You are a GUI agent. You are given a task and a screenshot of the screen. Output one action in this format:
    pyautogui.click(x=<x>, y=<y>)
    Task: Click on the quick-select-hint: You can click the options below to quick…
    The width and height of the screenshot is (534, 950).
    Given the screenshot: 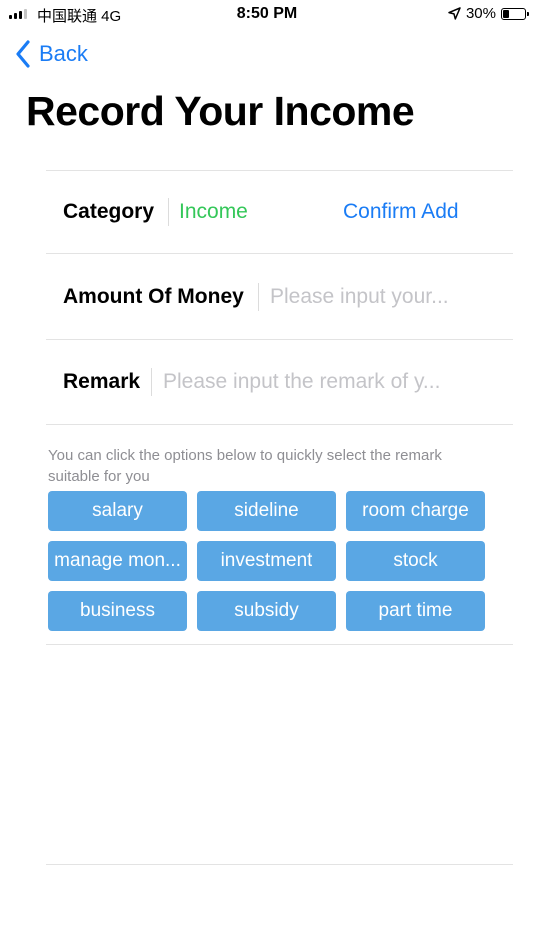 What is the action you would take?
    pyautogui.click(x=245, y=466)
    